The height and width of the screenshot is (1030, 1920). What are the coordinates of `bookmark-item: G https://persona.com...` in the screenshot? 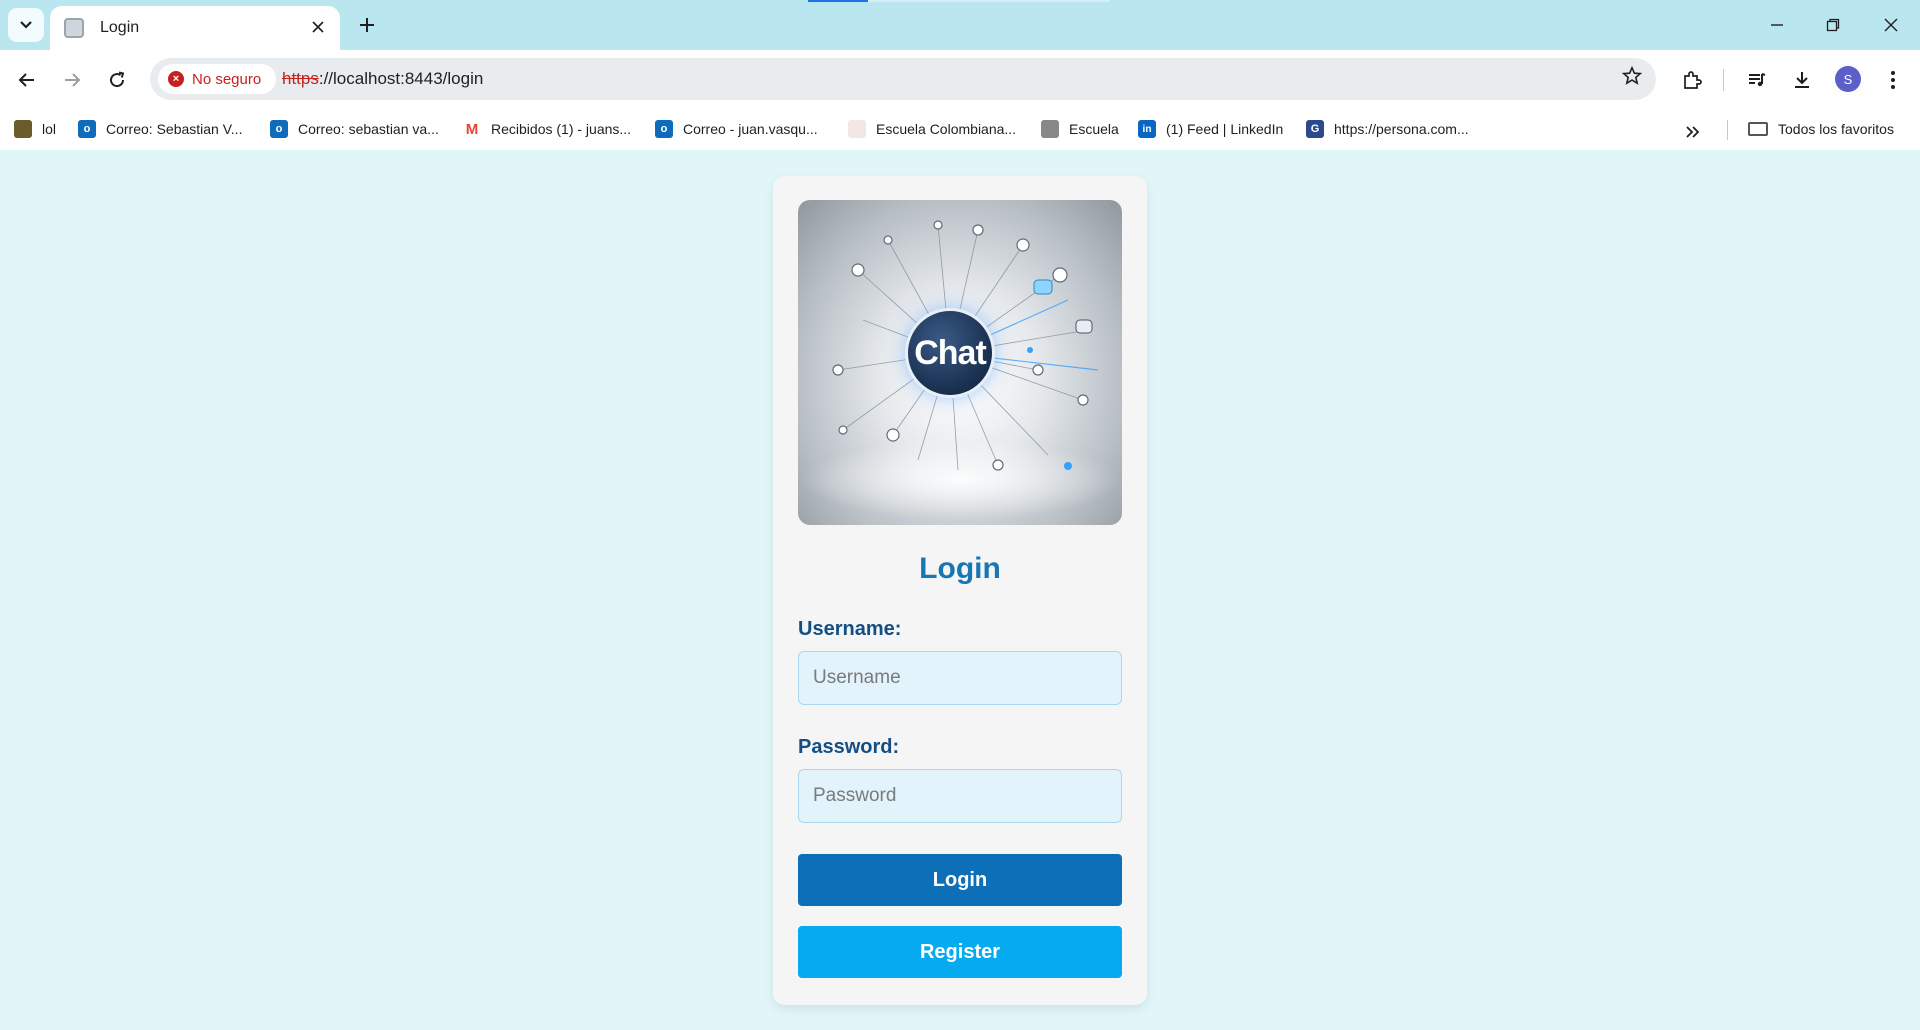 It's located at (1387, 129).